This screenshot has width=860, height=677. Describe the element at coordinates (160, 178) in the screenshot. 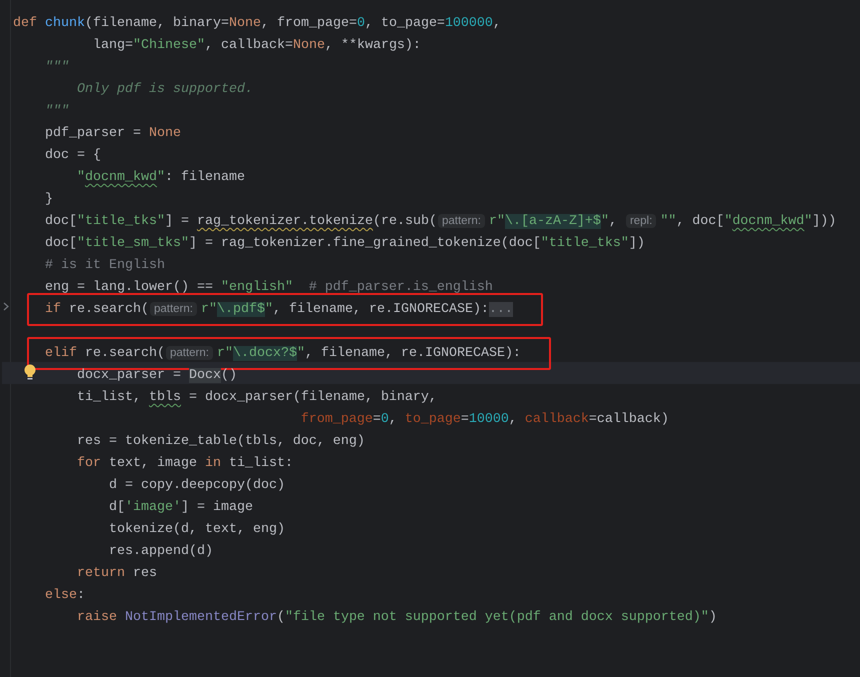

I see `code-line: "docnm_kwd": filename` at that location.